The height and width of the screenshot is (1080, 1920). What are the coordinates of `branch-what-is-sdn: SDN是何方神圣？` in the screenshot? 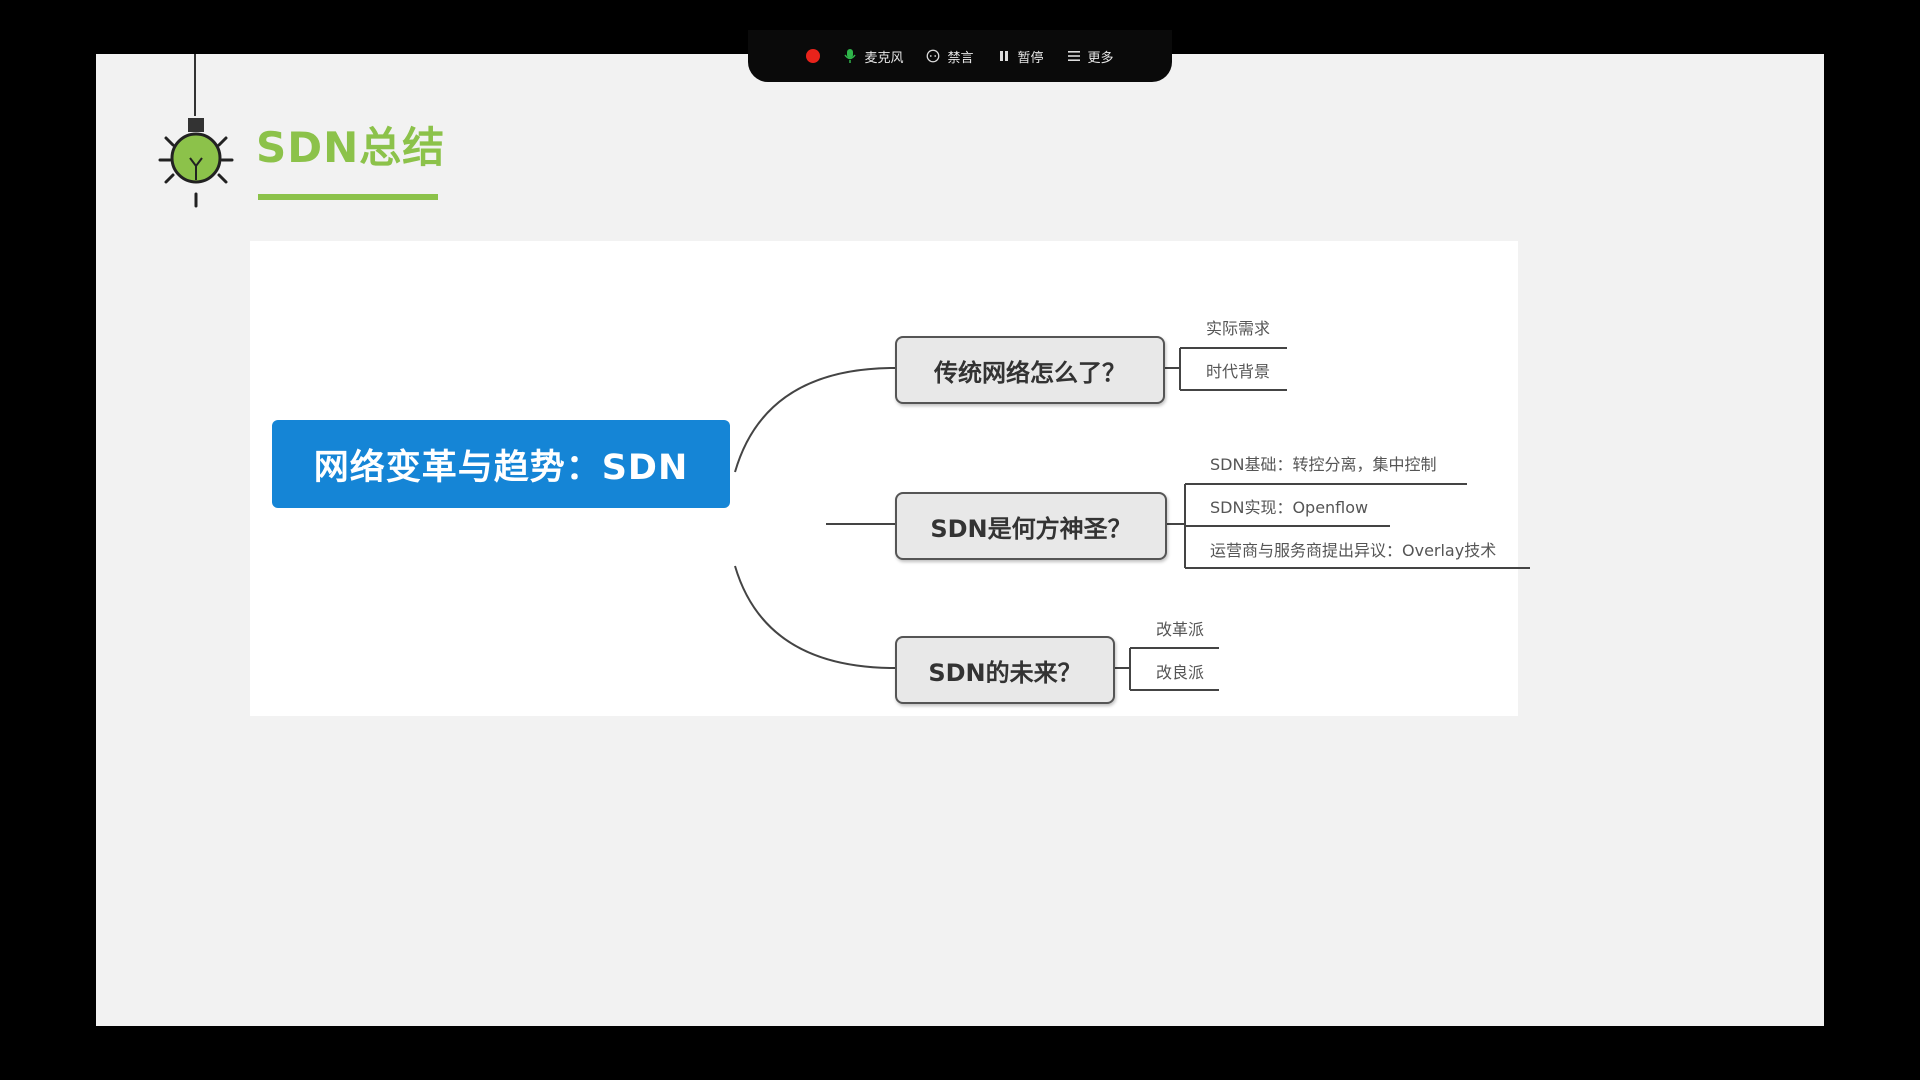 It's located at (1031, 526).